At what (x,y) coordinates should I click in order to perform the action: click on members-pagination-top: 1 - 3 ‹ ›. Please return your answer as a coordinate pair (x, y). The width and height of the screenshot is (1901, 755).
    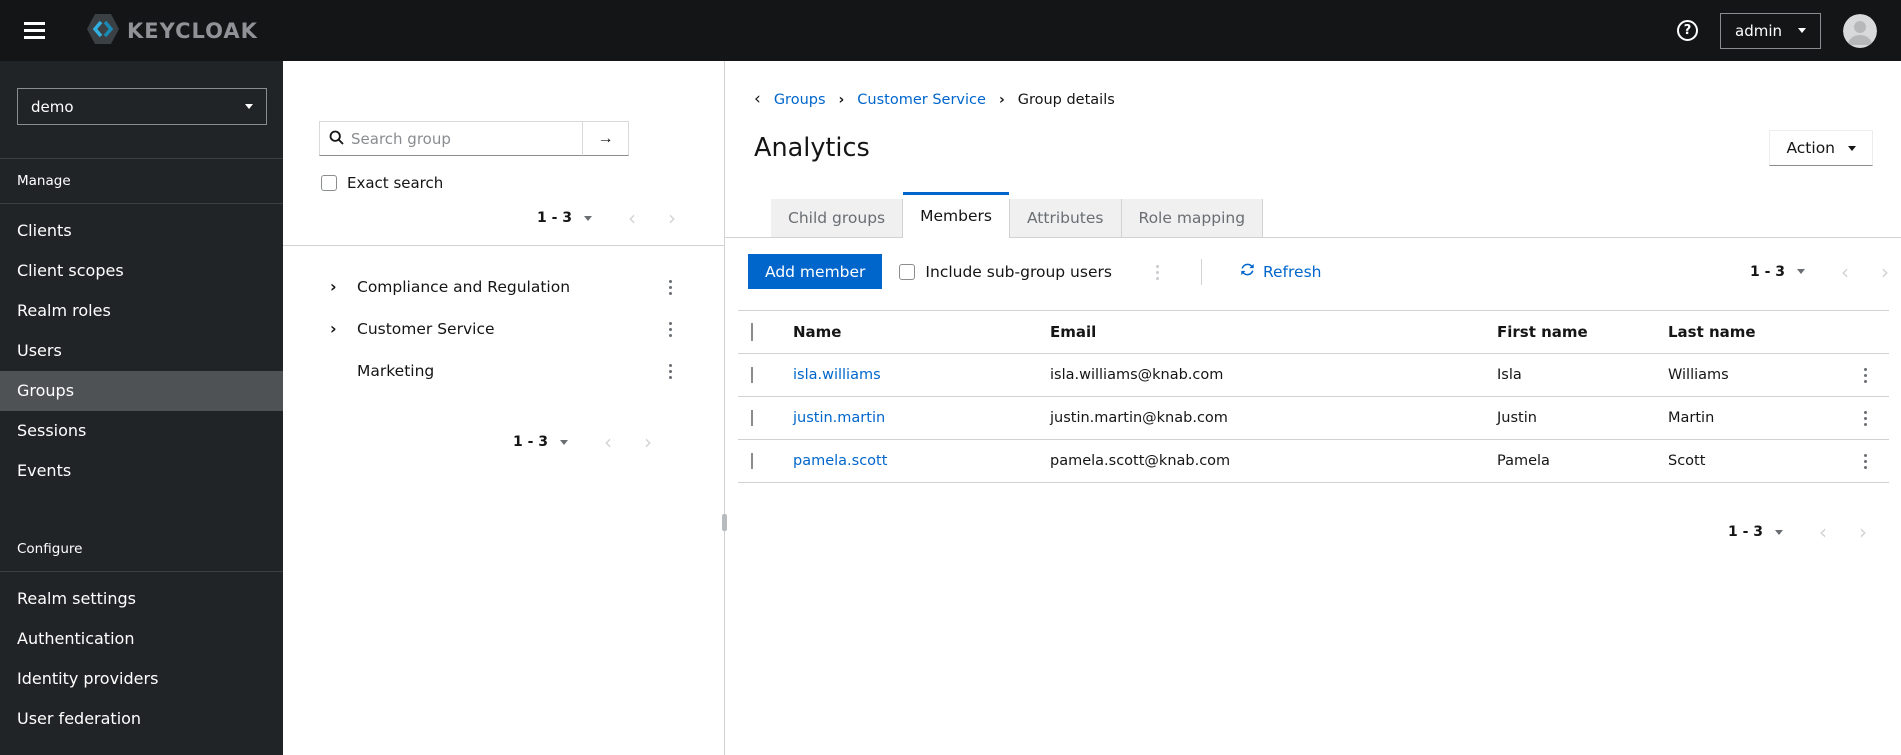
    Looking at the image, I should click on (1819, 272).